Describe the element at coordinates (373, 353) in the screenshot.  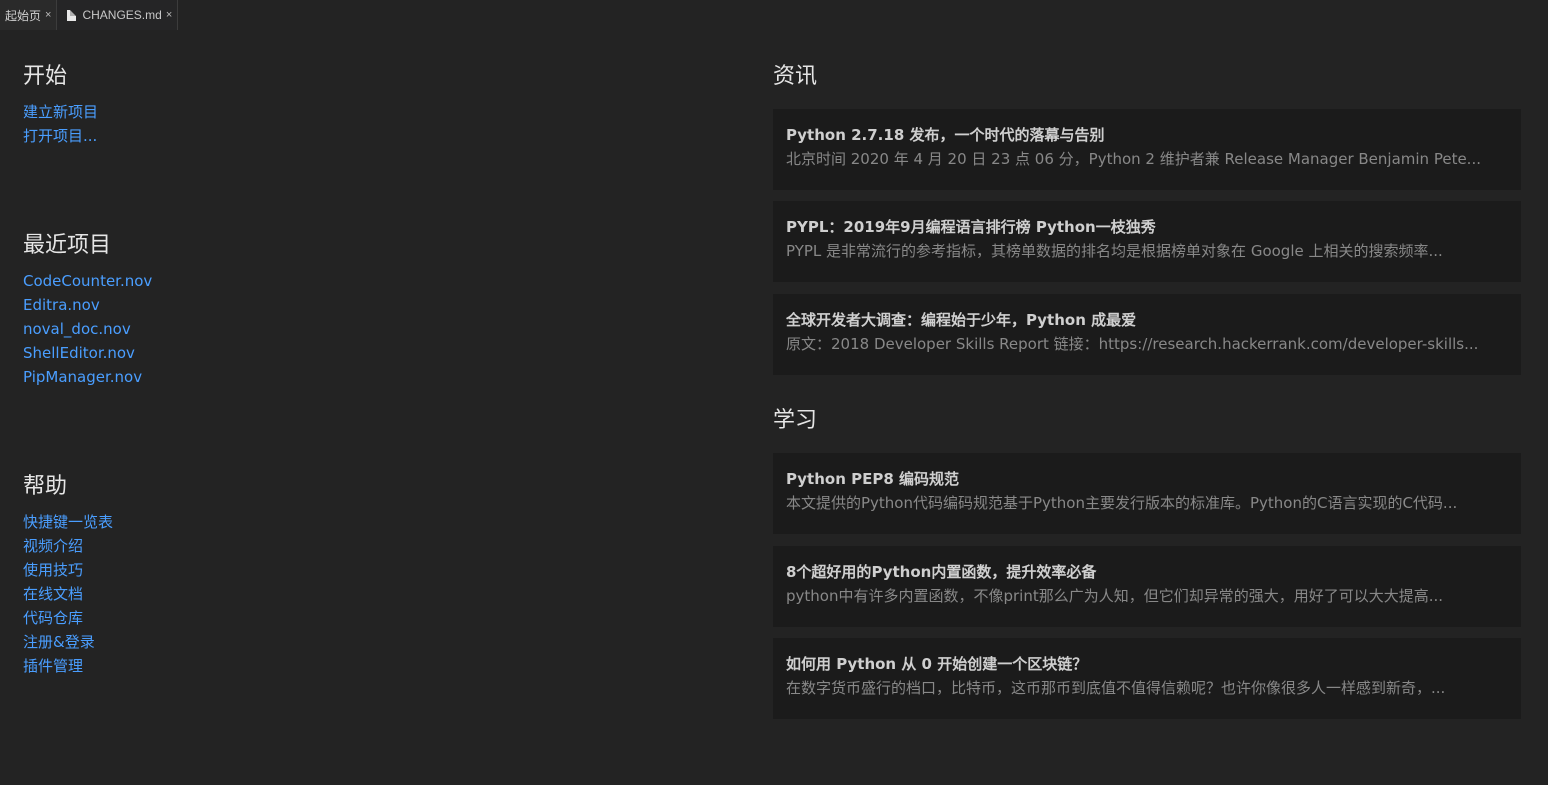
I see `recent-project-item: ShellEditor.nov` at that location.